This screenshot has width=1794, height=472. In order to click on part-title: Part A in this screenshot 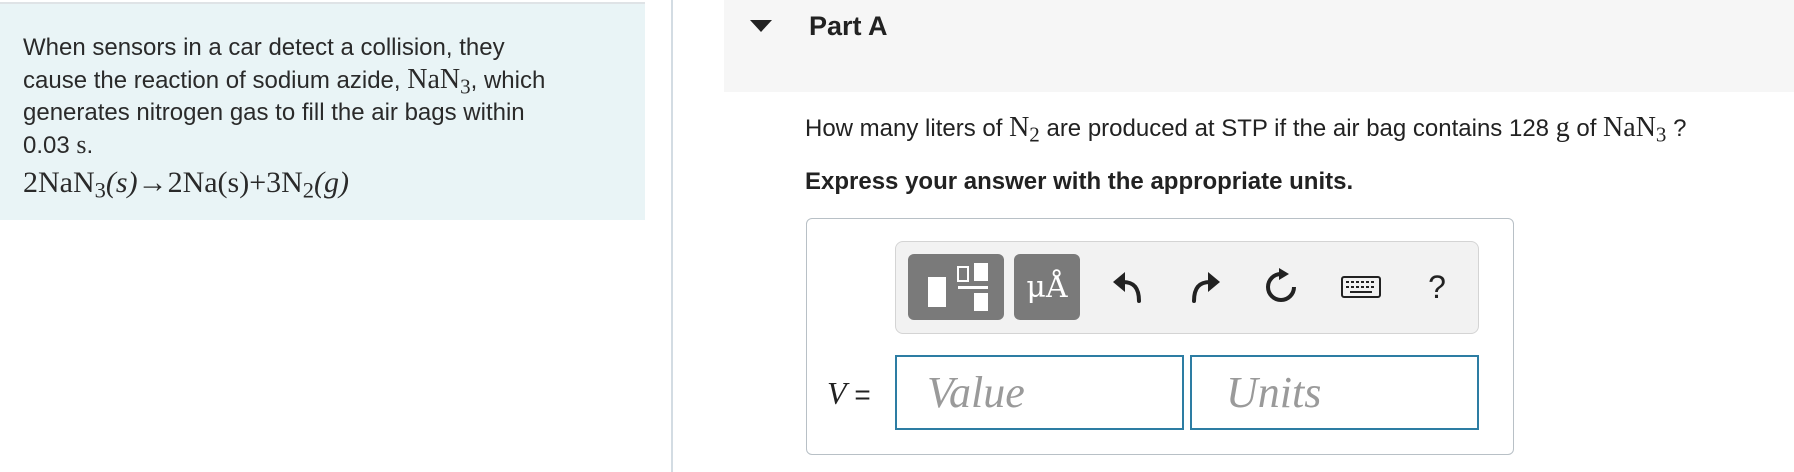, I will do `click(848, 26)`.